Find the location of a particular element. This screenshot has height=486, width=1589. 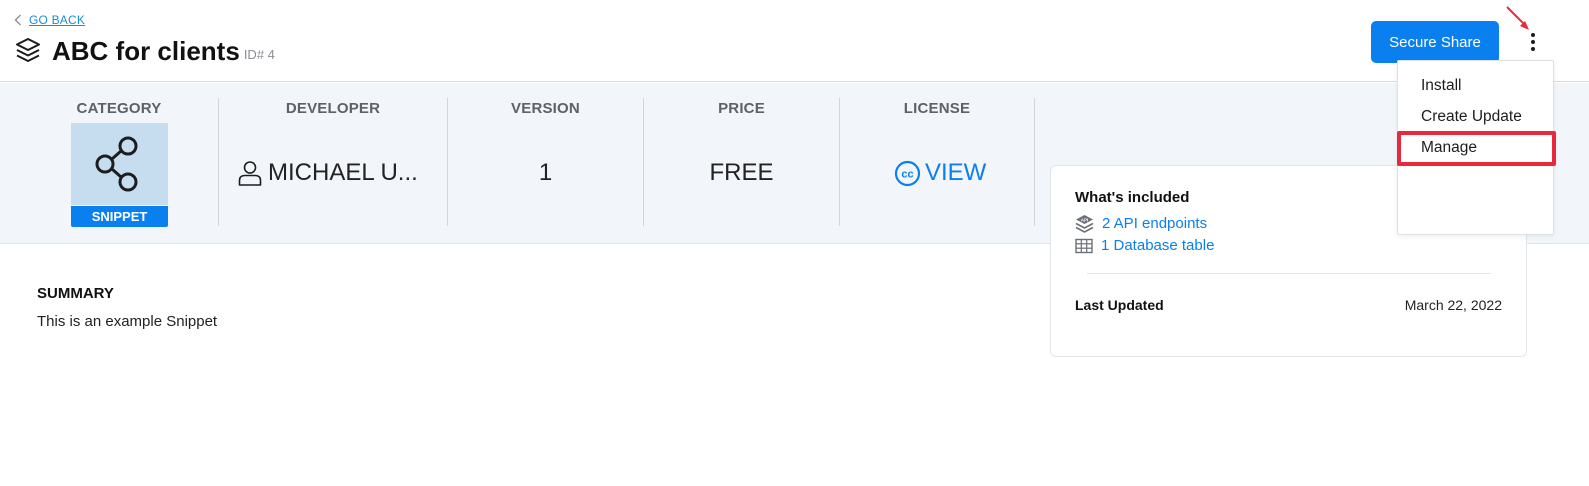

category-card: SNIPPET is located at coordinates (119, 175).